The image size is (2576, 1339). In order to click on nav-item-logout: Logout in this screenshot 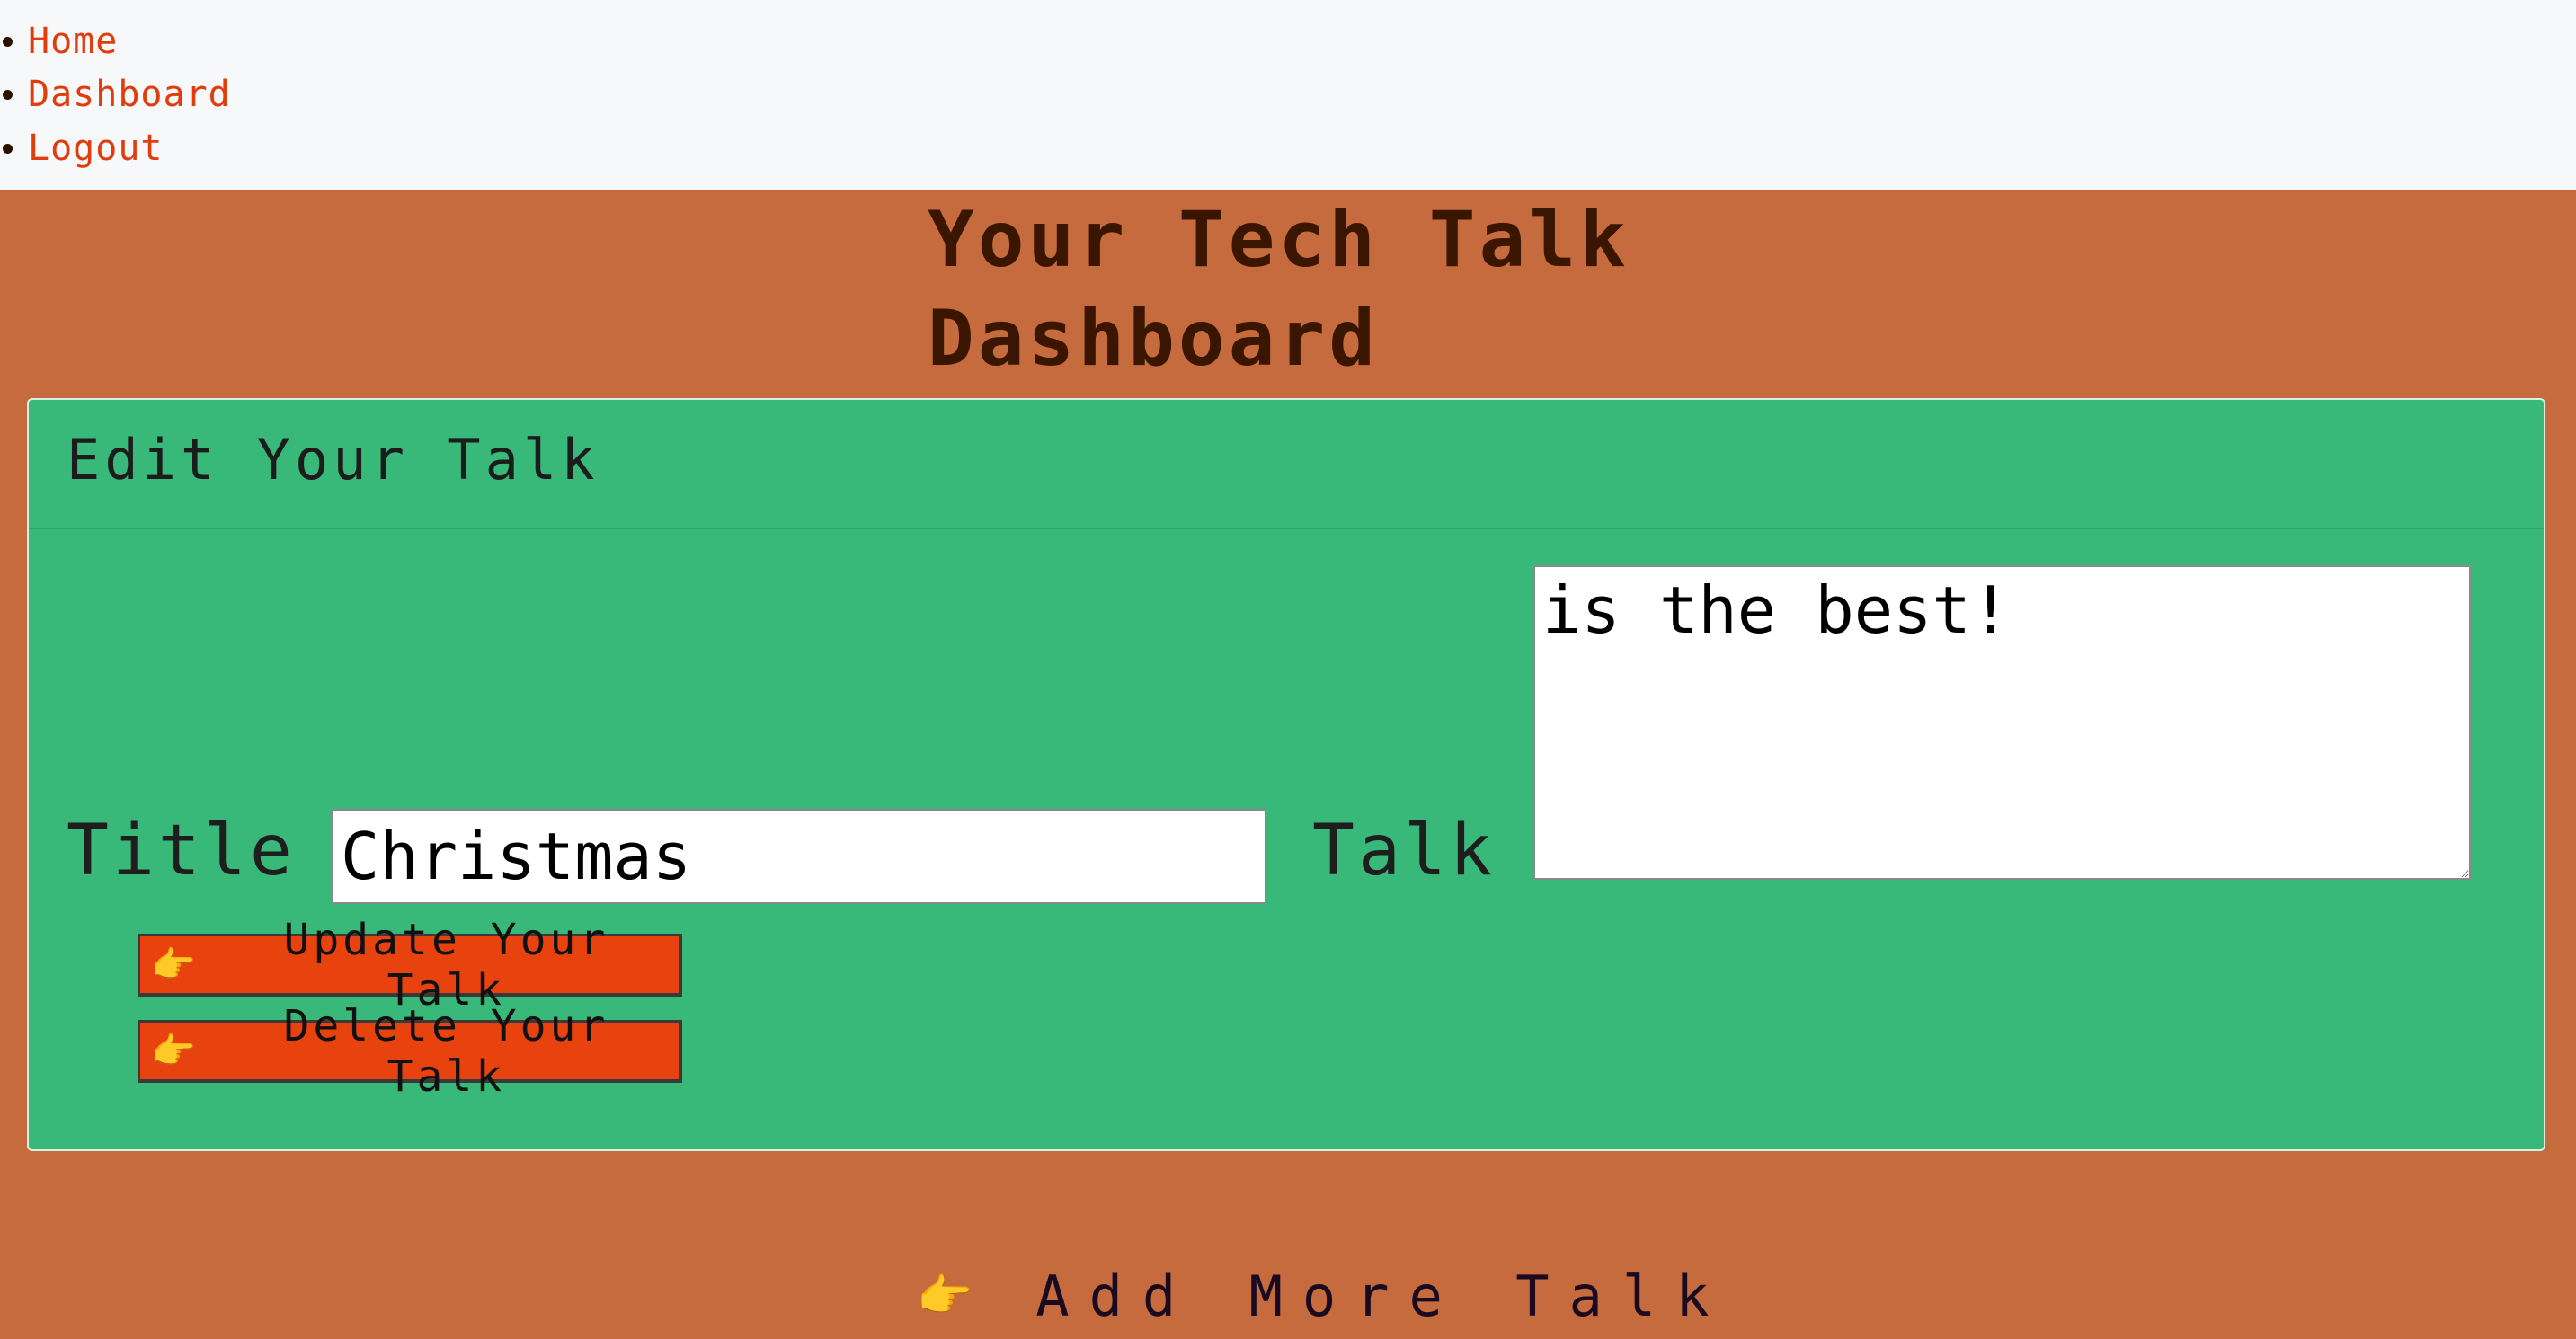, I will do `click(82, 148)`.